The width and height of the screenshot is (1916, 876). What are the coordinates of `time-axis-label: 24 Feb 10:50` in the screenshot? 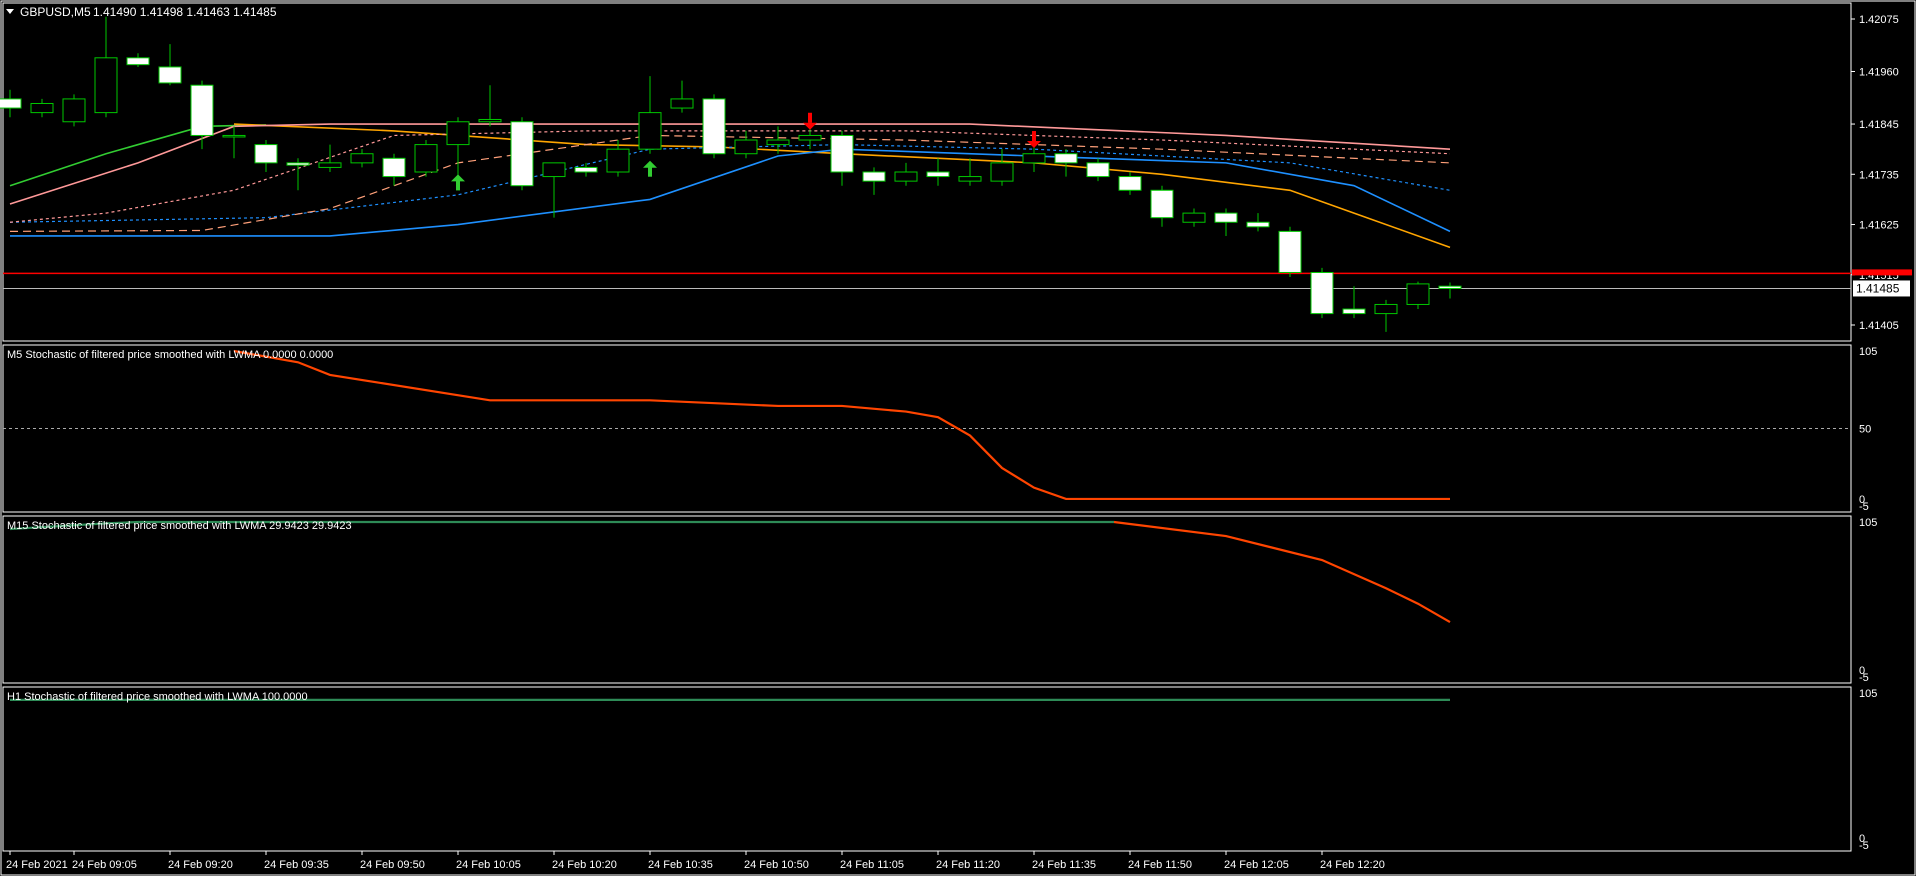 It's located at (776, 865).